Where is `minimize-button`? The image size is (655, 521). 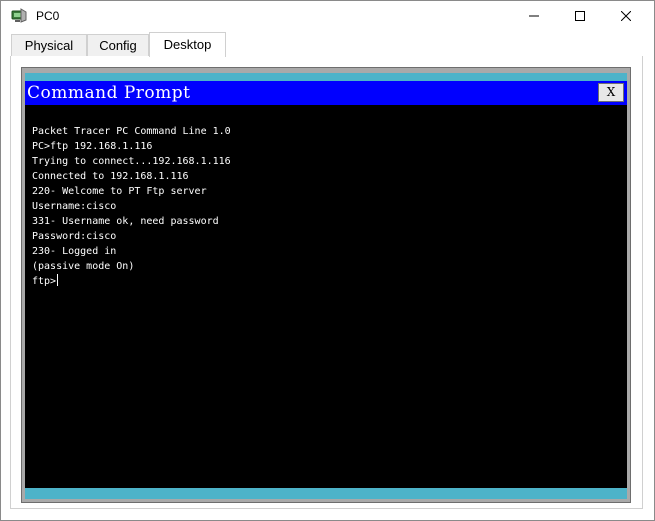
minimize-button is located at coordinates (534, 16).